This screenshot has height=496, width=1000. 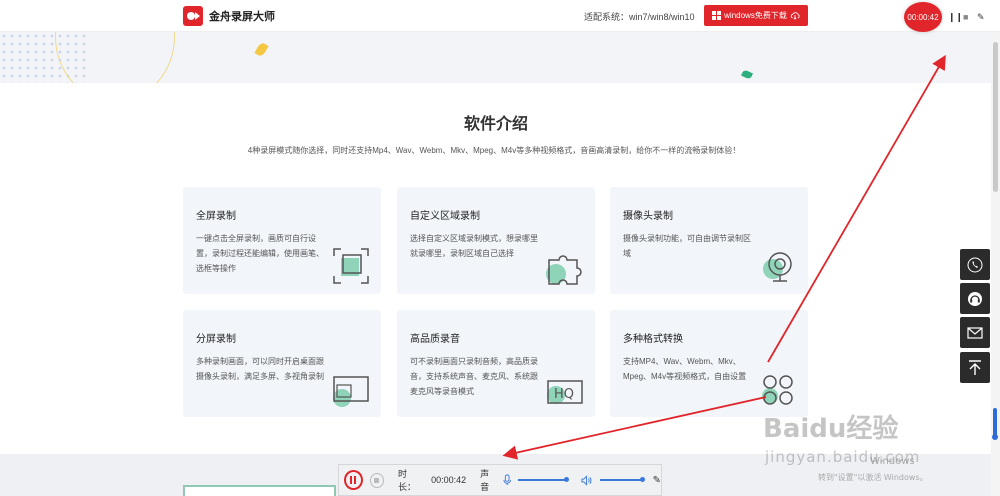 I want to click on card-title: 自定义区域录制, so click(x=445, y=216).